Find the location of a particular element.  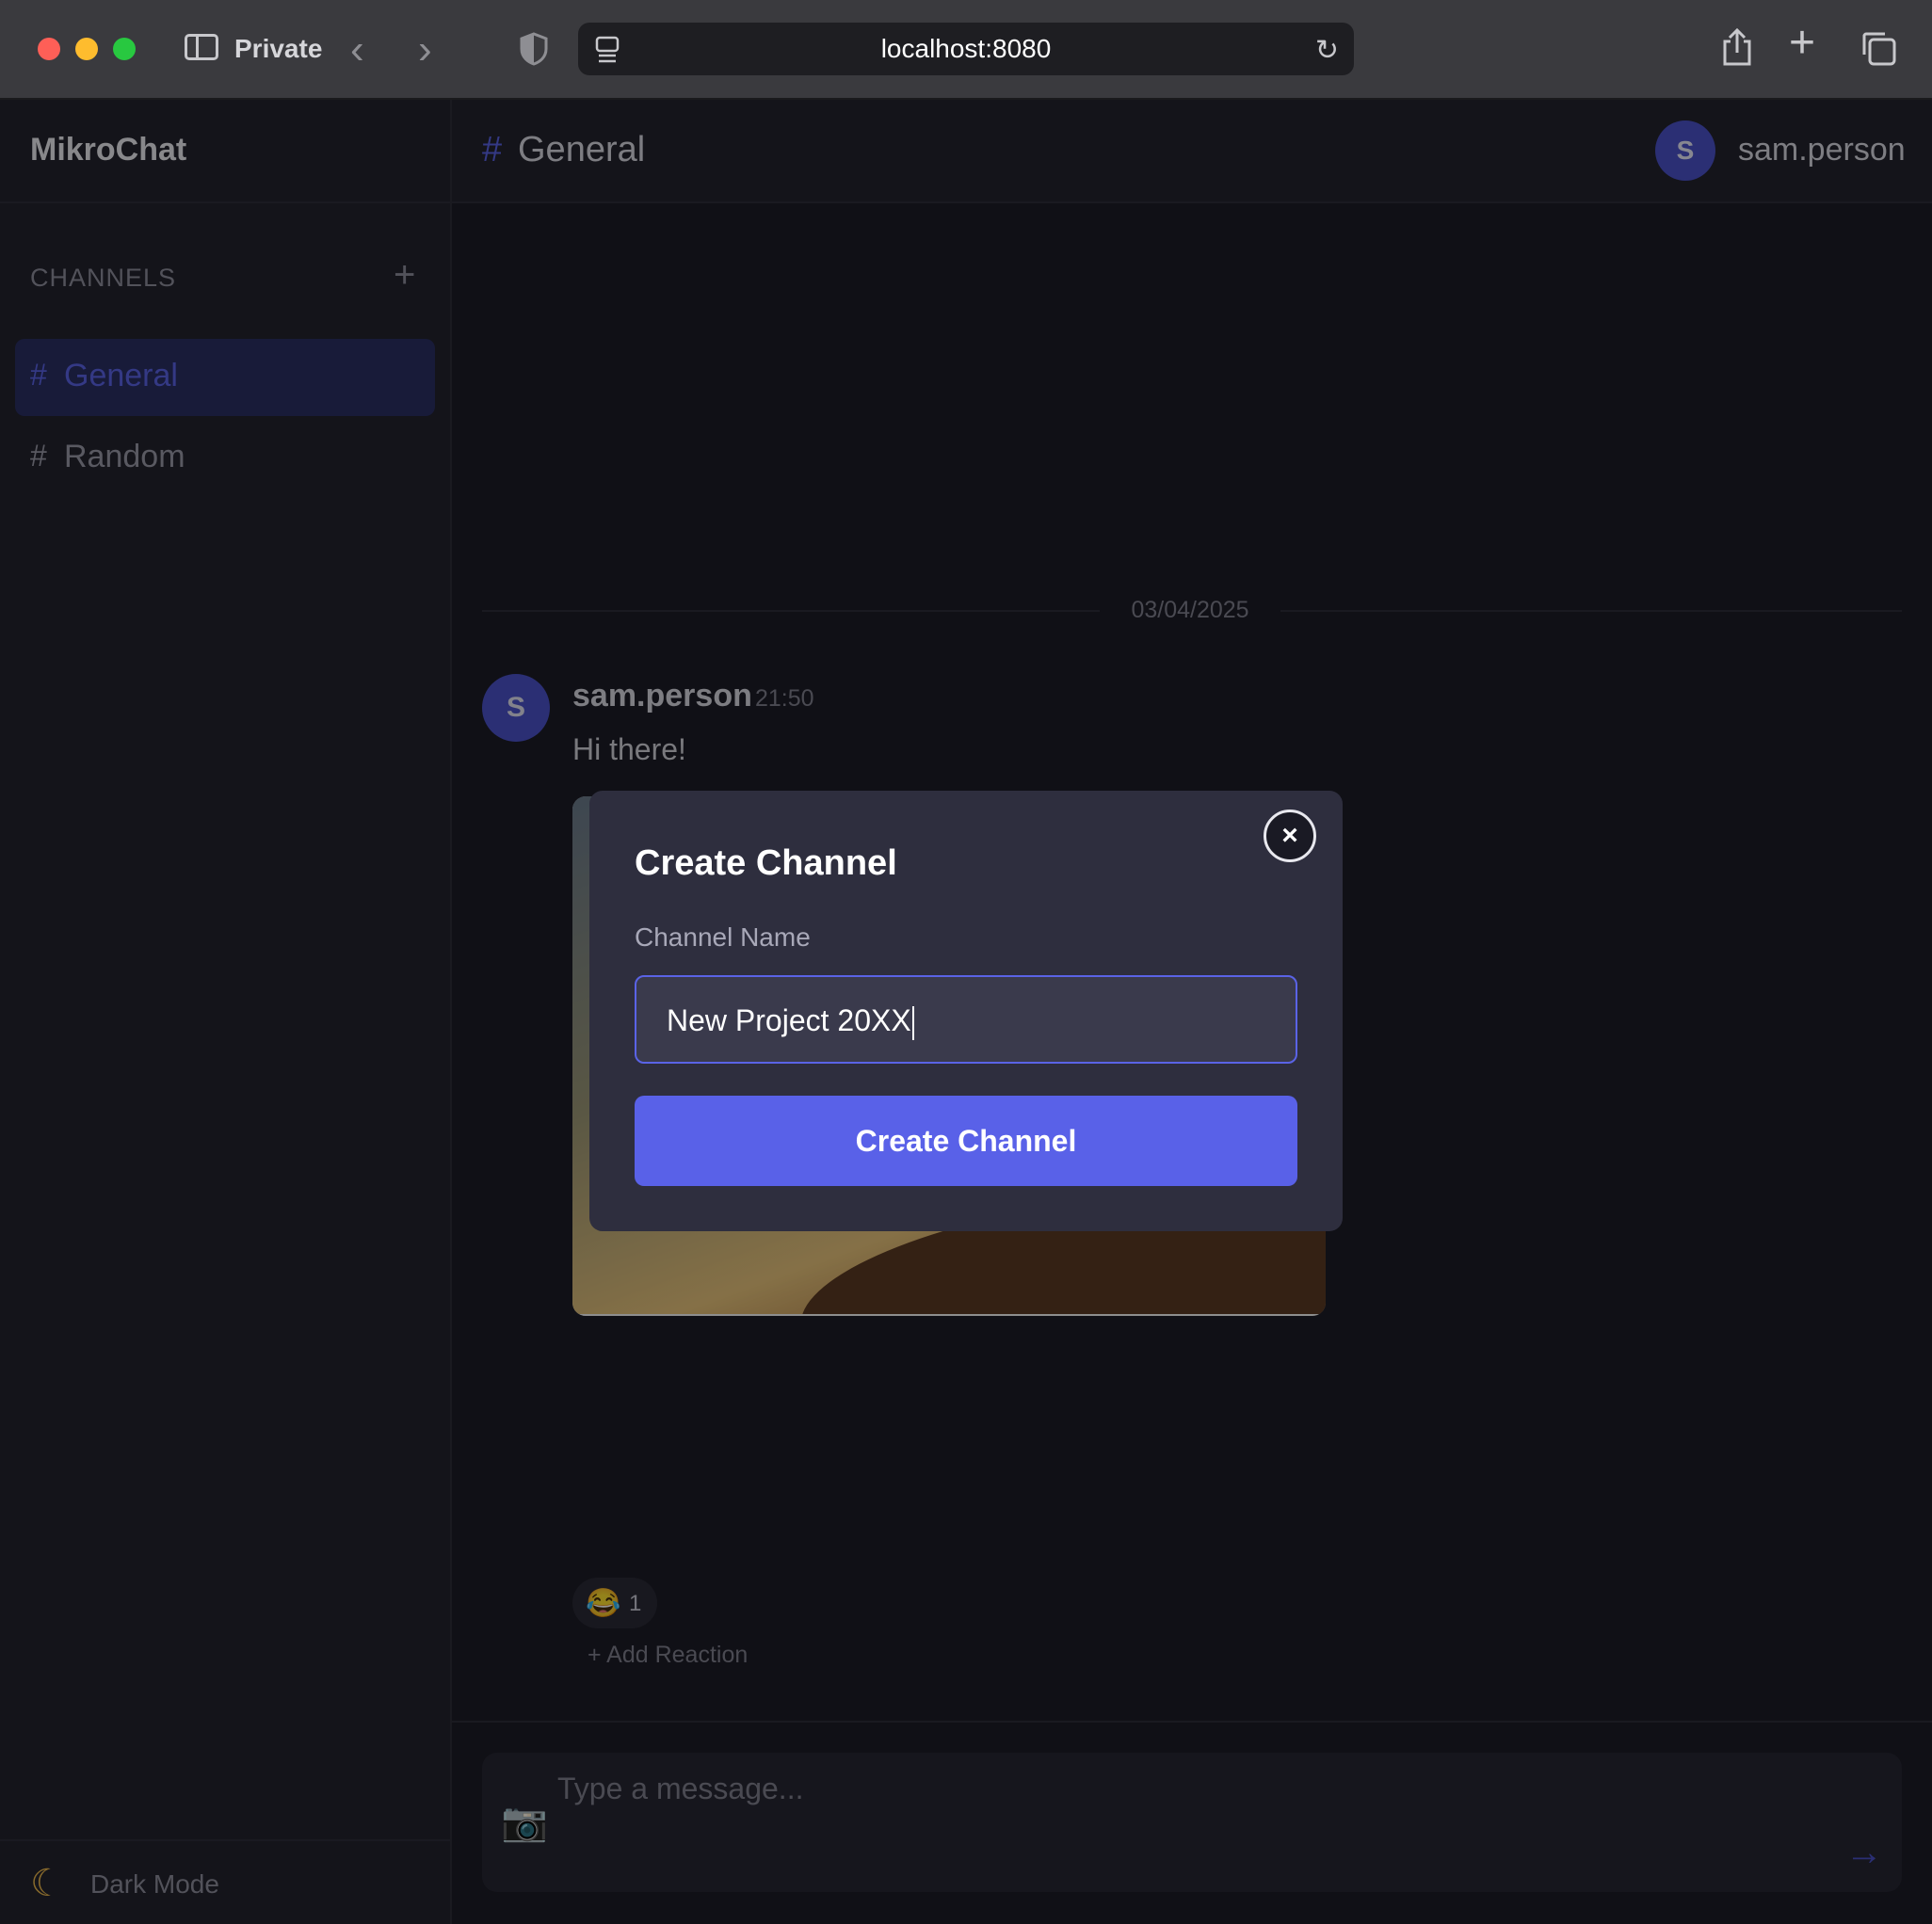

reload-icon: ↻ is located at coordinates (1327, 50).